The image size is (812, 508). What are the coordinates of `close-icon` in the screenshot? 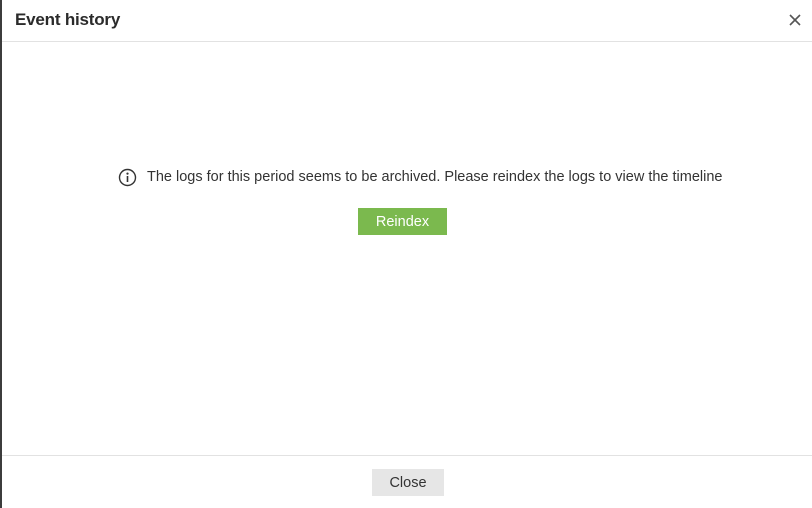 It's located at (795, 20).